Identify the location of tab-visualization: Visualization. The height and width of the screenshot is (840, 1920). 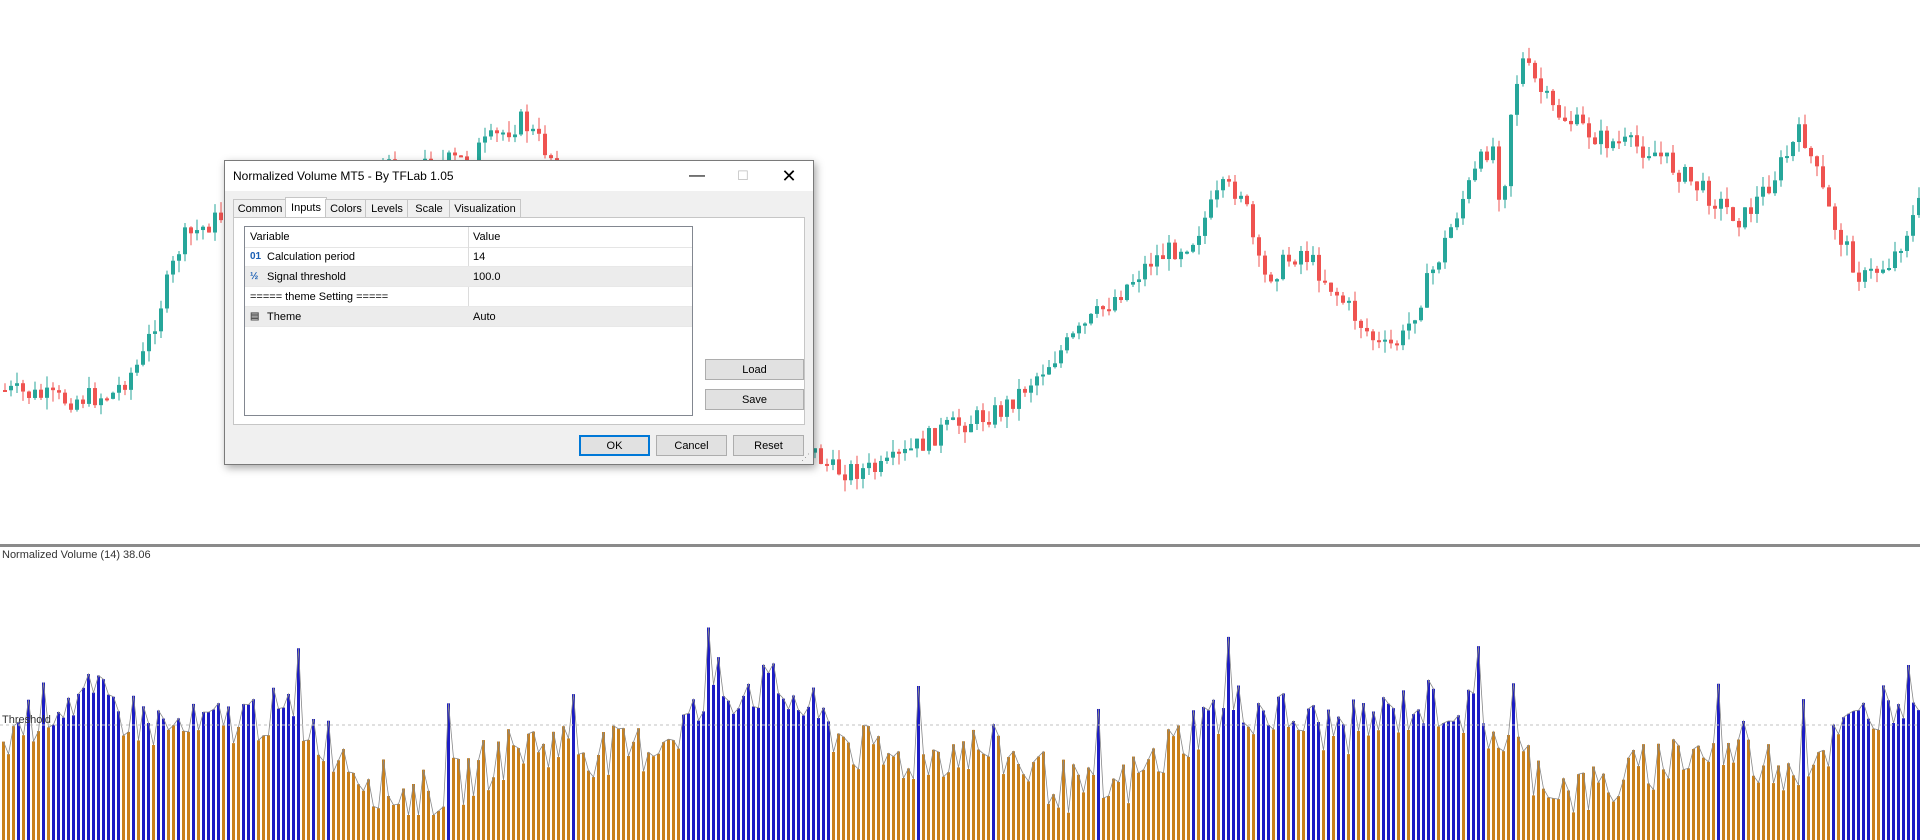
(485, 208).